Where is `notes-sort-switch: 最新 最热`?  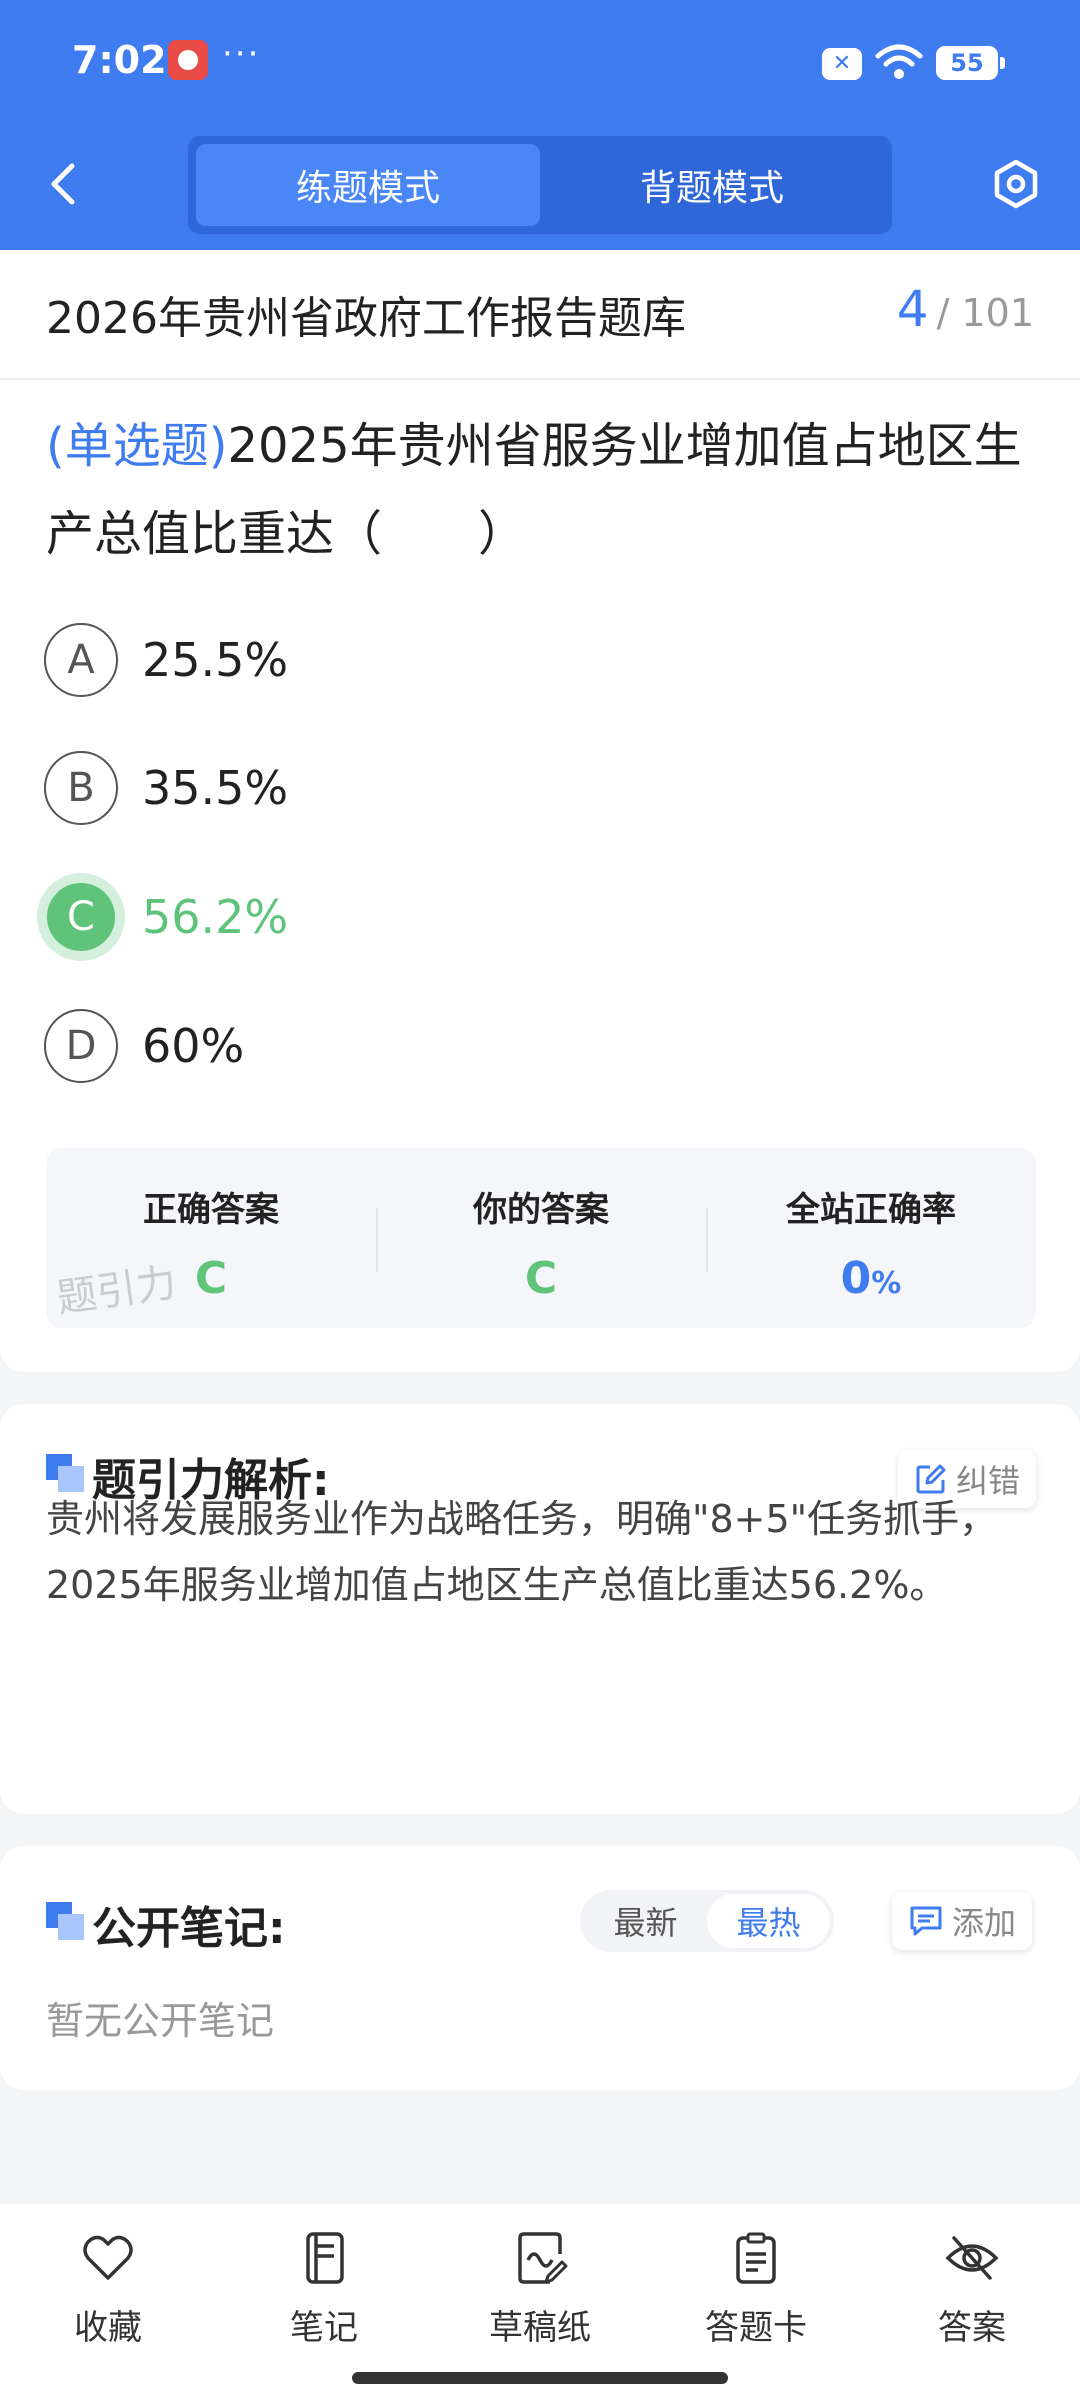 notes-sort-switch: 最新 最热 is located at coordinates (707, 1921).